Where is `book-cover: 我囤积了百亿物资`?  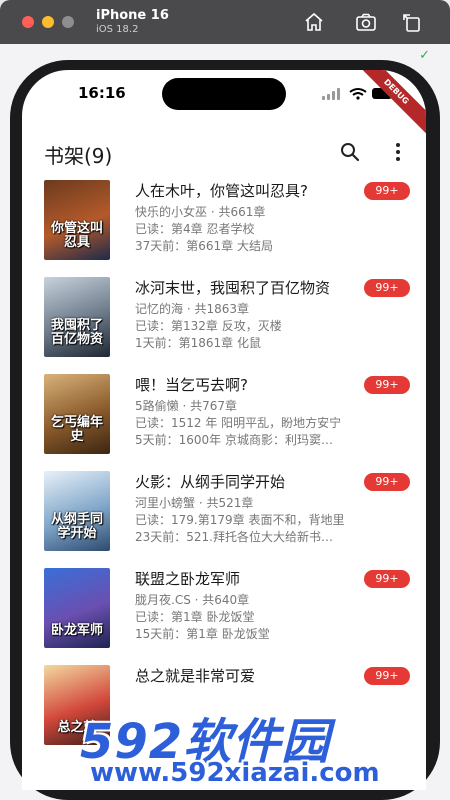 book-cover: 我囤积了百亿物资 is located at coordinates (77, 317).